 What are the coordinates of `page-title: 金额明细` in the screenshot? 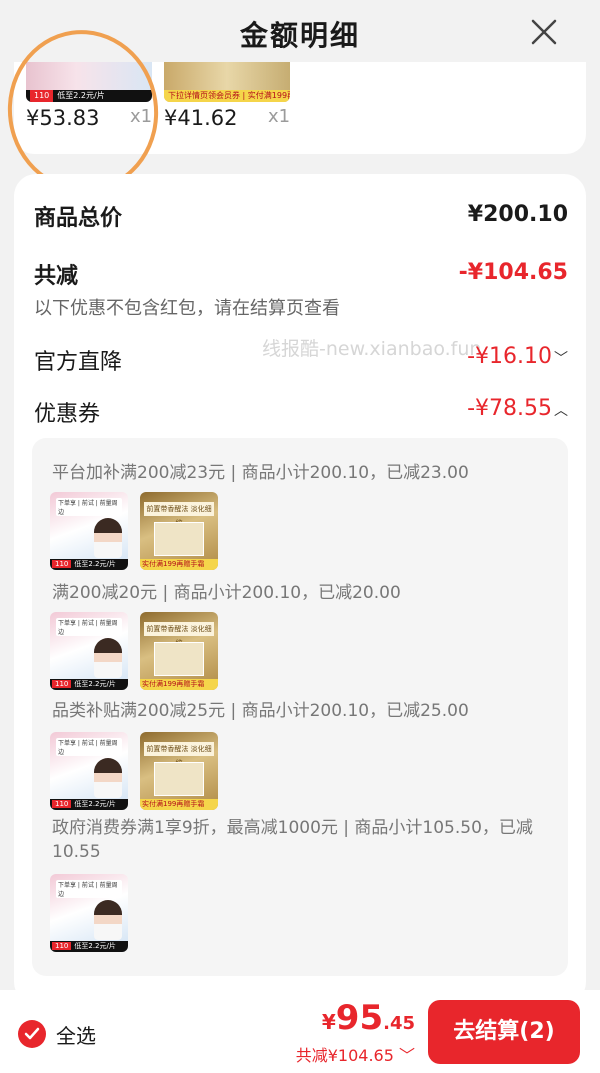 It's located at (299, 35).